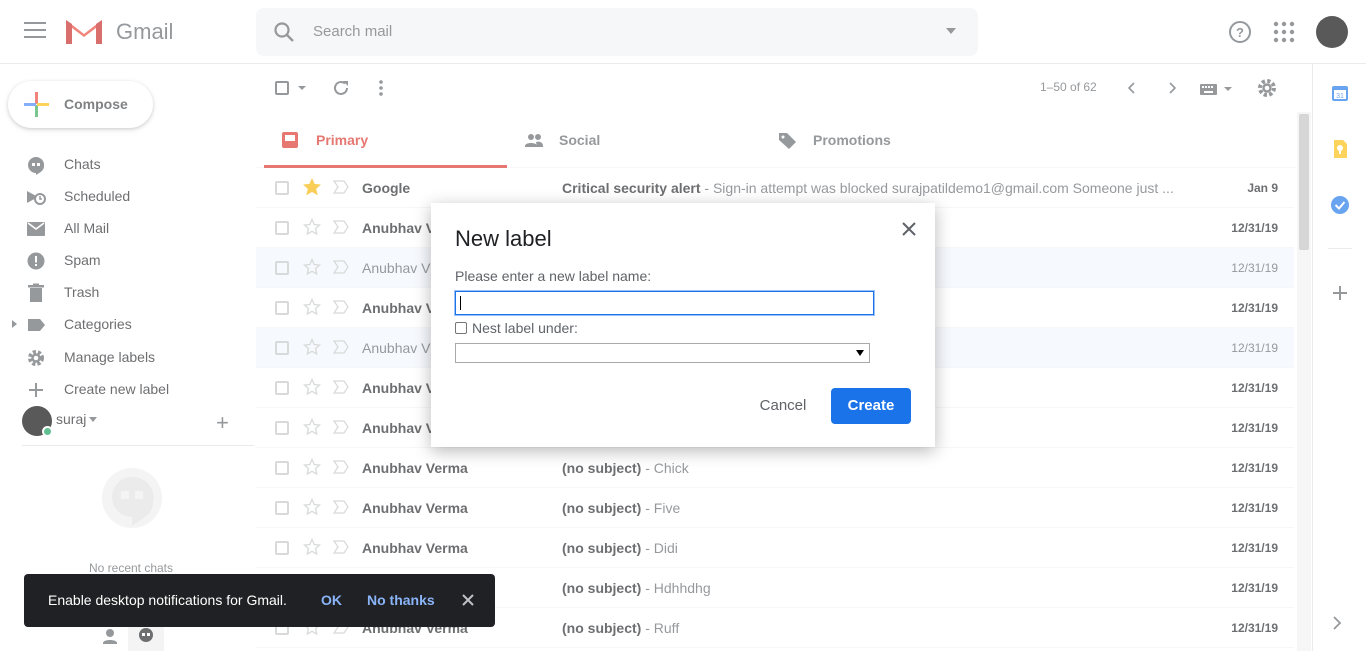 The image size is (1366, 651). Describe the element at coordinates (503, 238) in the screenshot. I see `dialog-title: New label` at that location.